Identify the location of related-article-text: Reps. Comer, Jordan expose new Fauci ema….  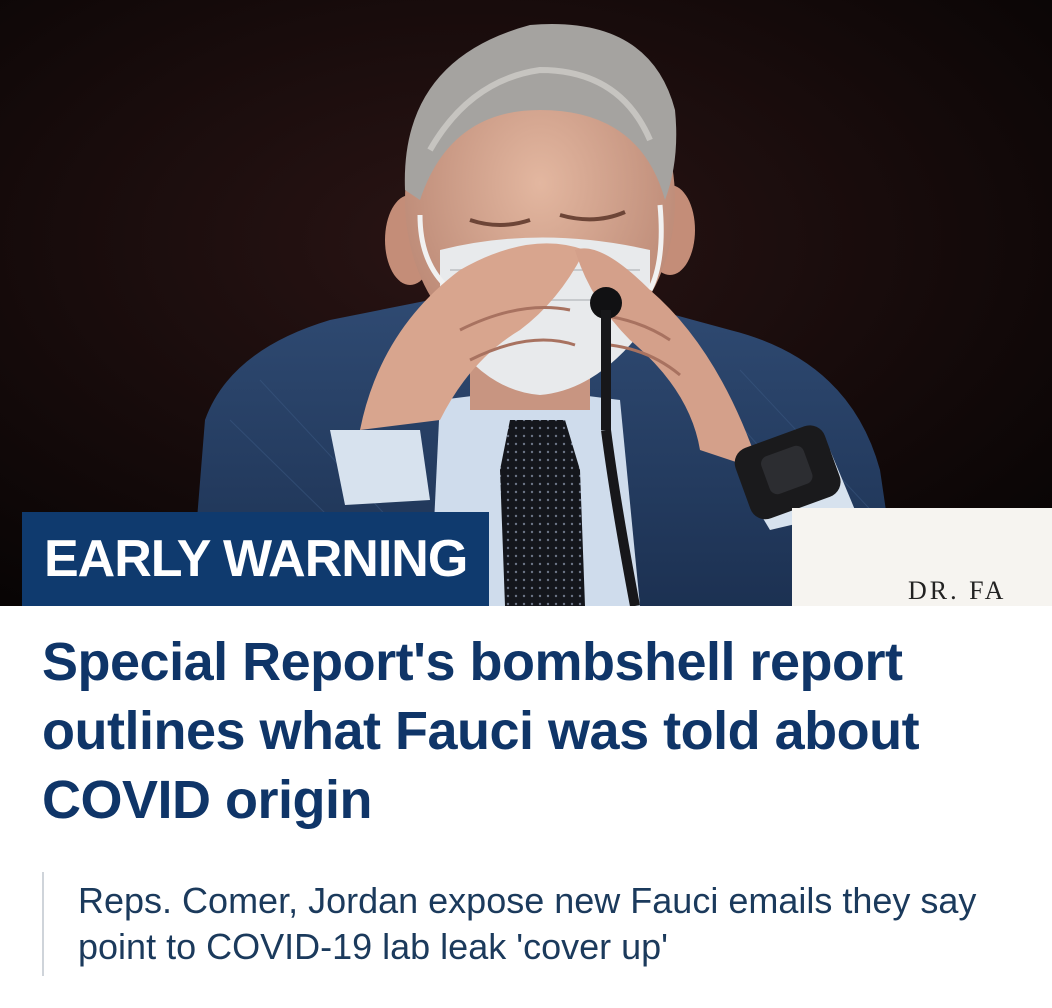
(527, 923).